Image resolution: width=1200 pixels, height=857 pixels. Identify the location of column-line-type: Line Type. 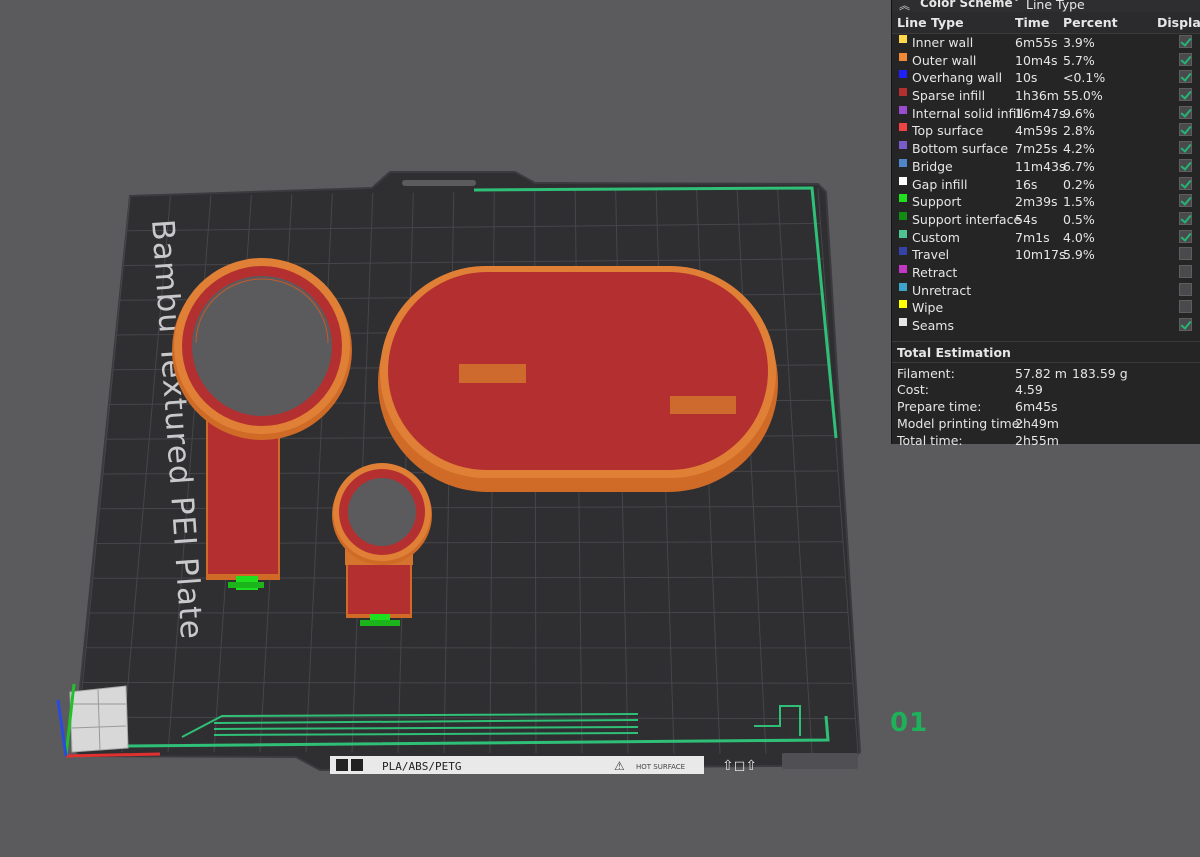
(930, 22).